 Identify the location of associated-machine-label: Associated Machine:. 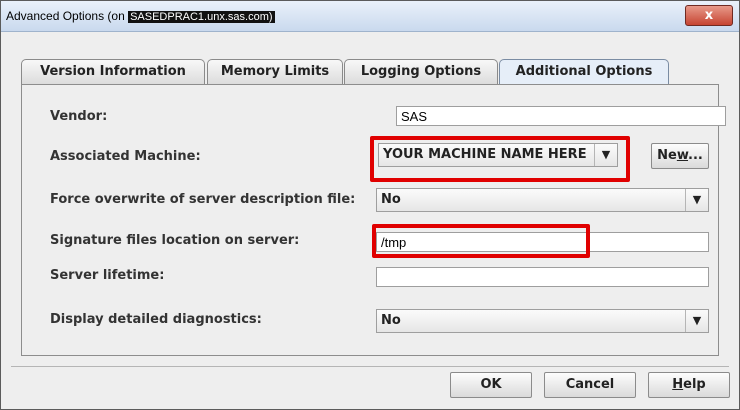
(125, 156).